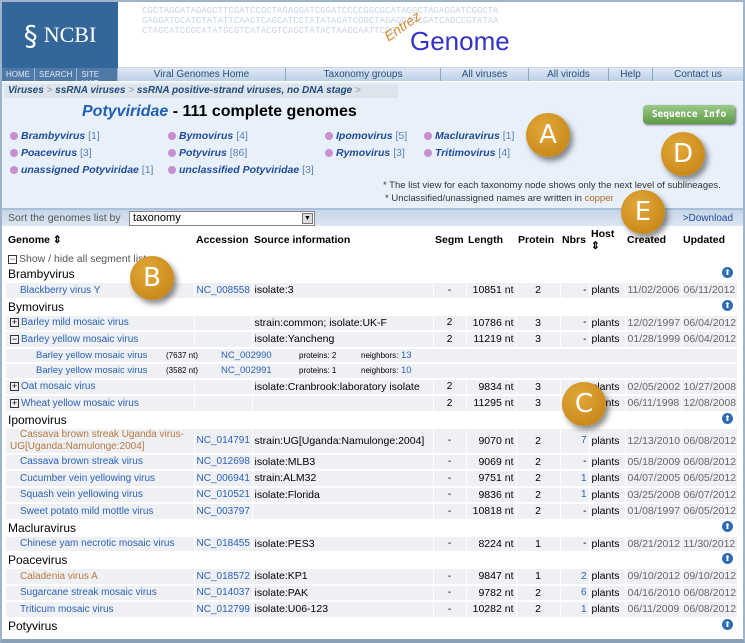  Describe the element at coordinates (585, 323) in the screenshot. I see `neighbors-link: -` at that location.